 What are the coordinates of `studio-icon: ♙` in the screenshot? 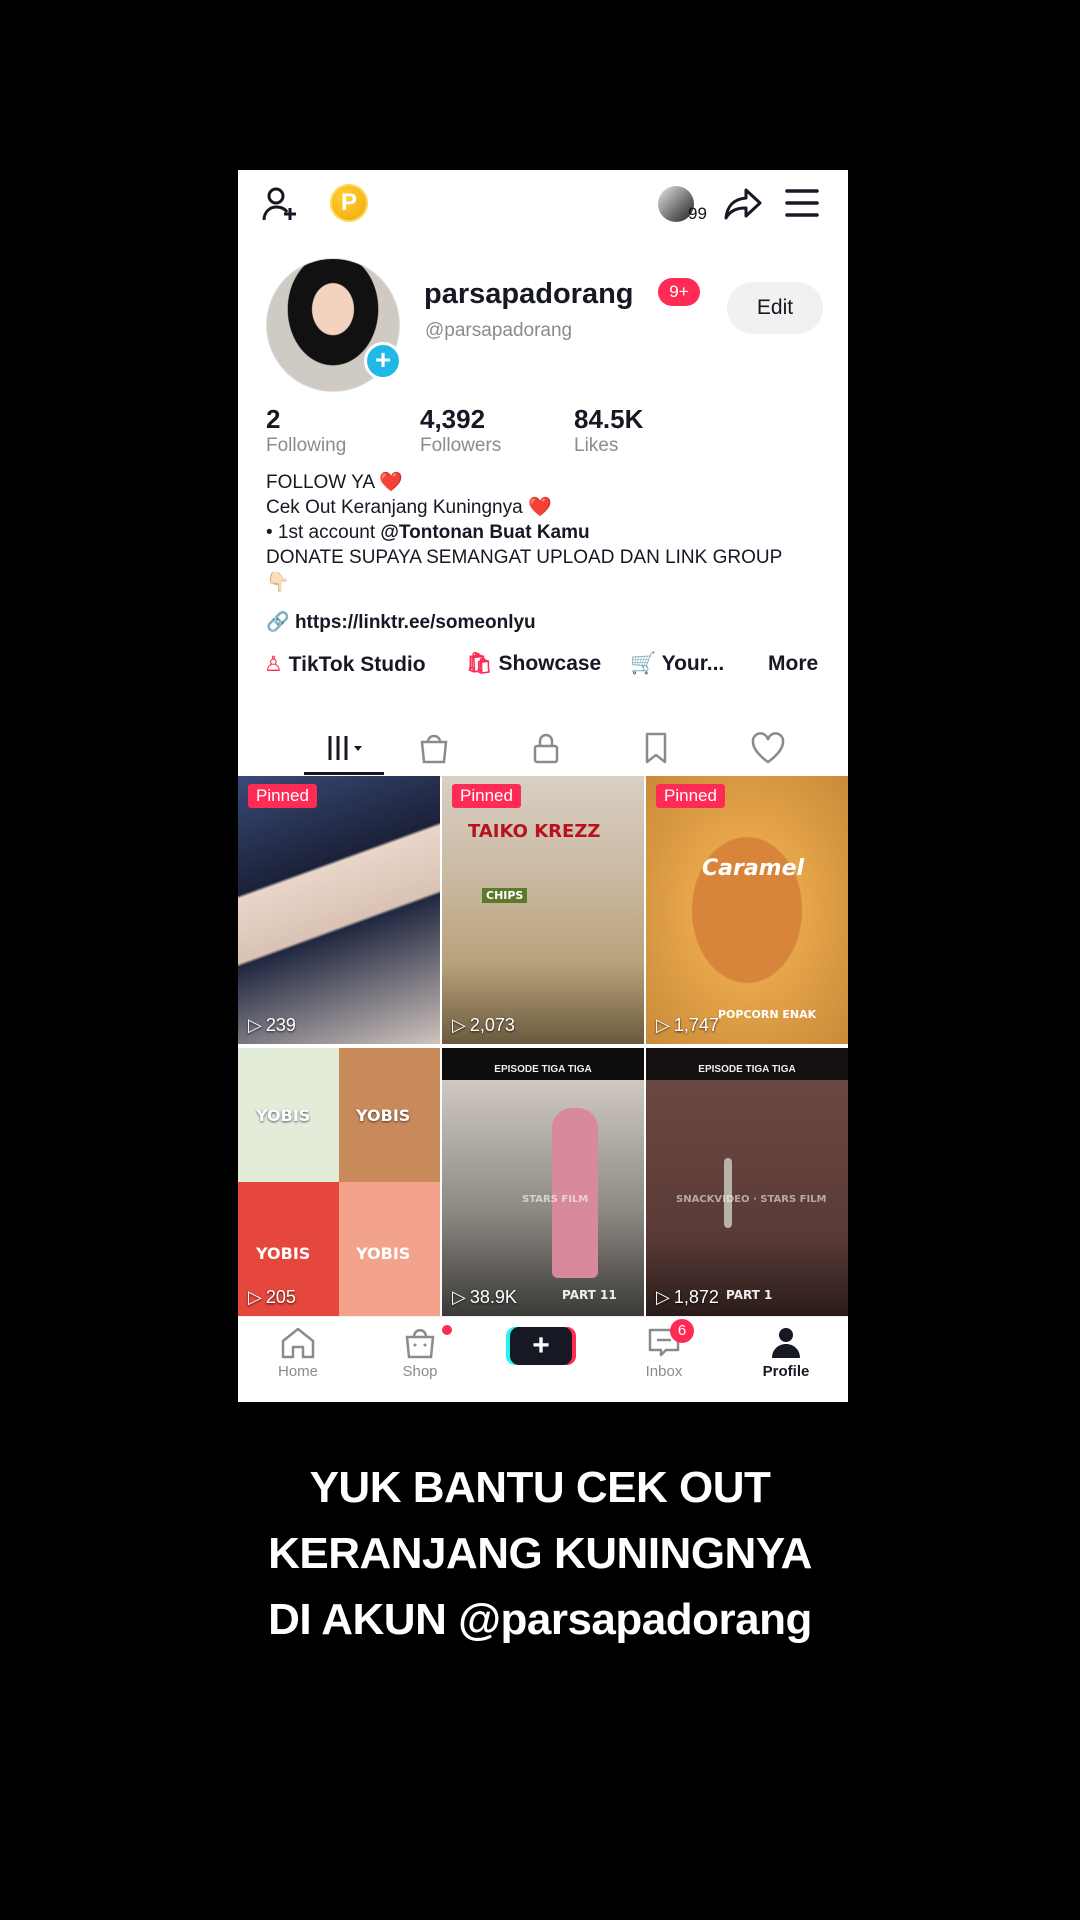 It's located at (273, 664).